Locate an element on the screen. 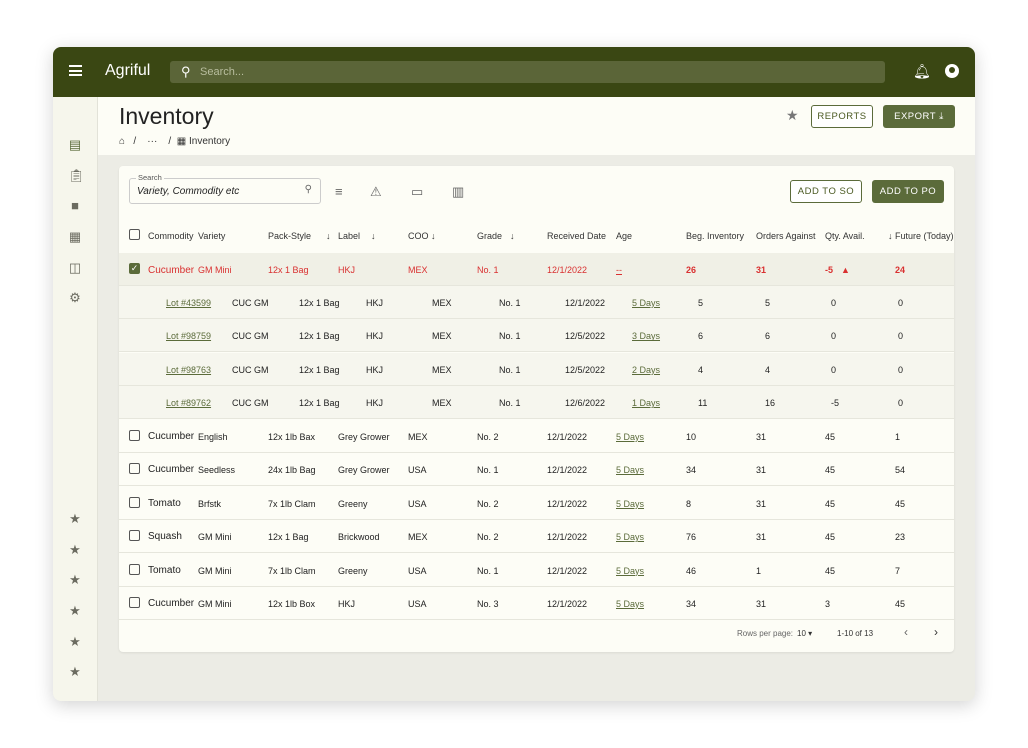  home-icon: ⌂ is located at coordinates (122, 141).